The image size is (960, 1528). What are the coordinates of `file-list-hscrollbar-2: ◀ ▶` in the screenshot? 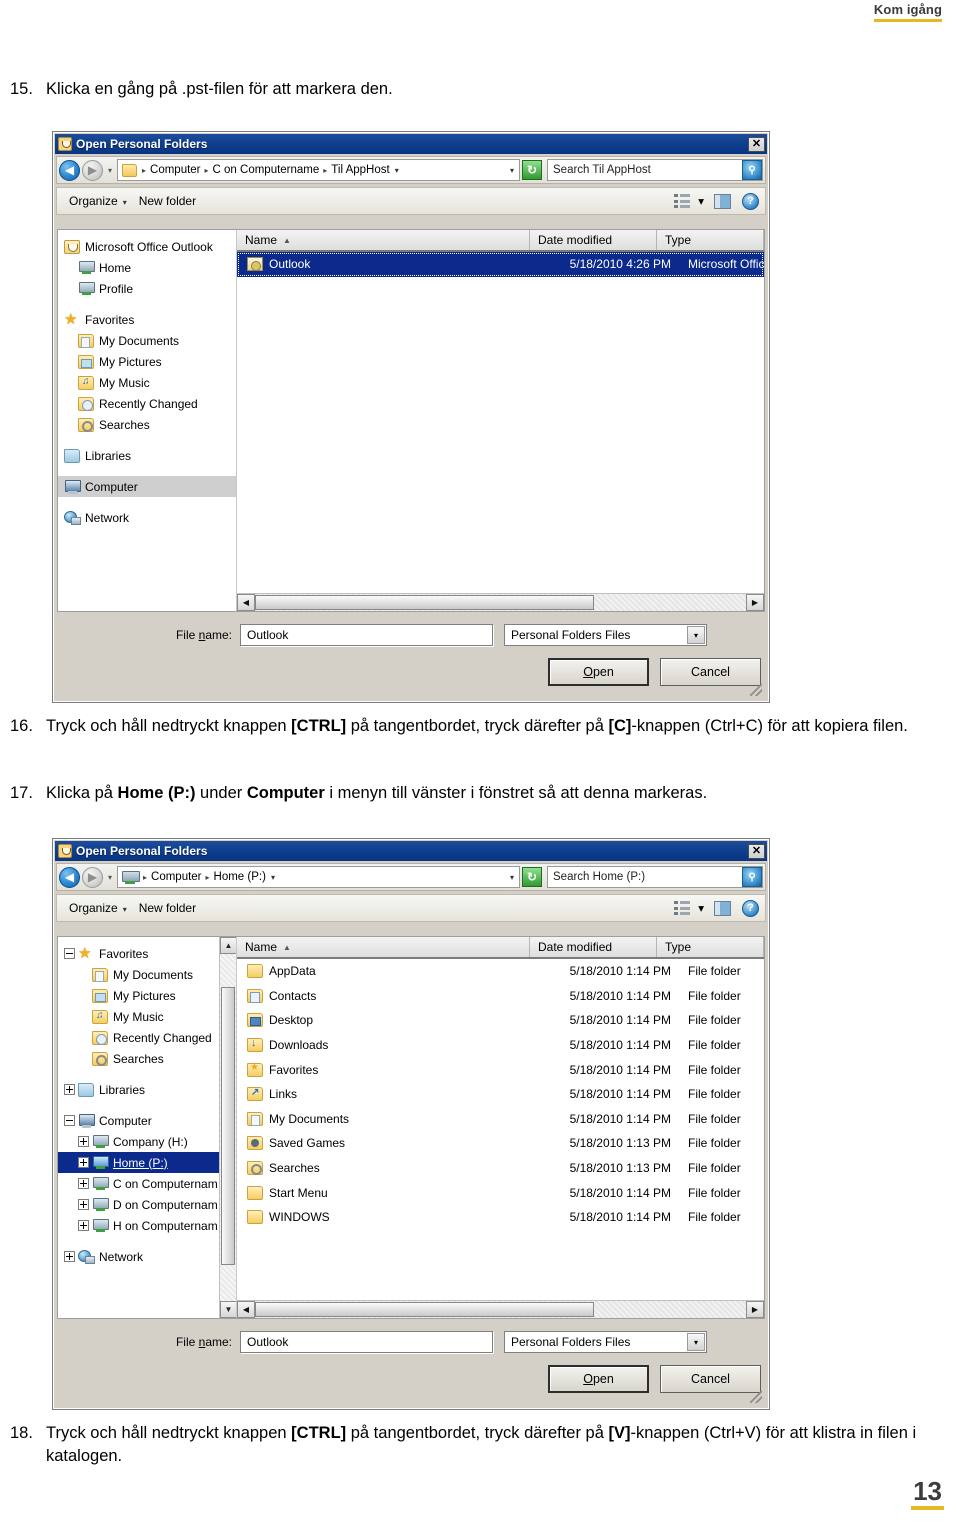 It's located at (500, 1309).